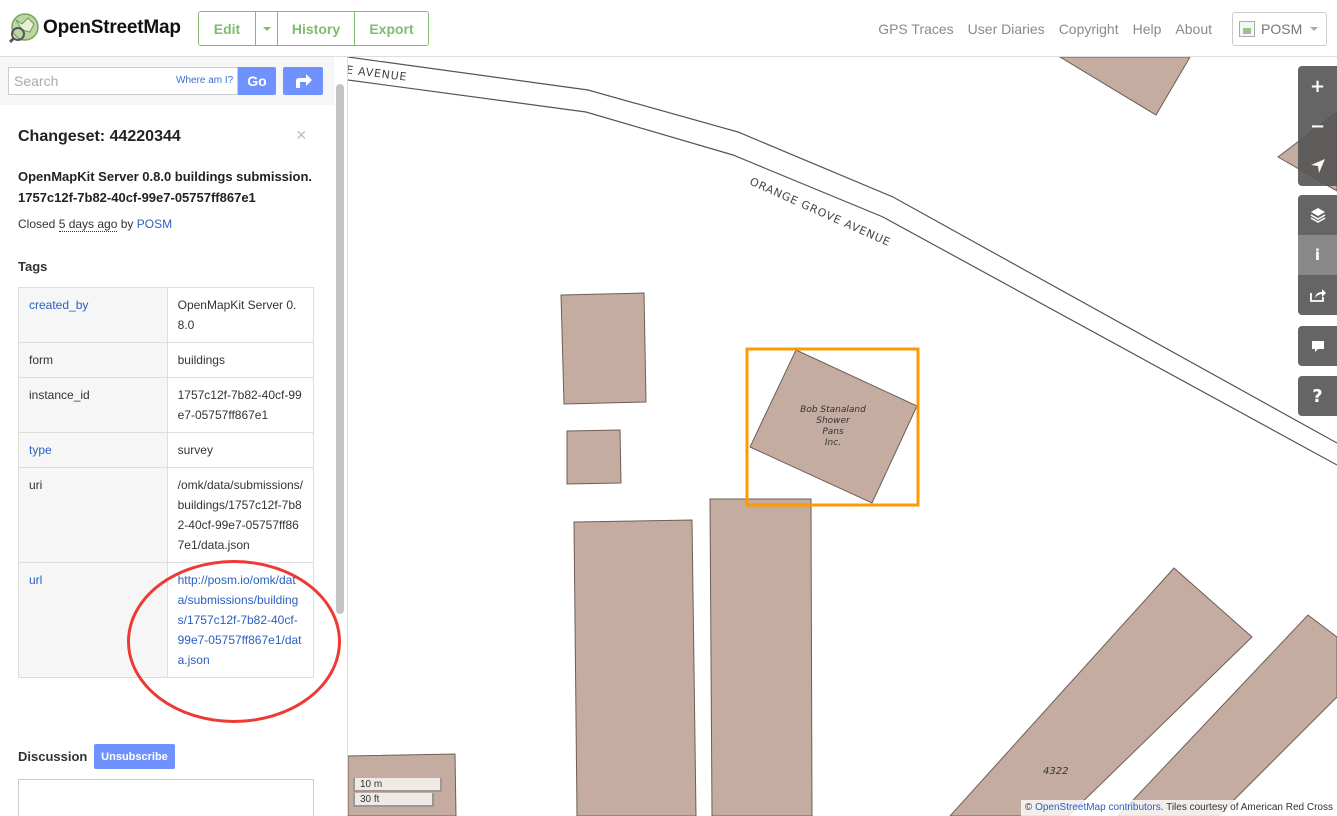  Describe the element at coordinates (833, 421) in the screenshot. I see `building-label-line: Shower` at that location.